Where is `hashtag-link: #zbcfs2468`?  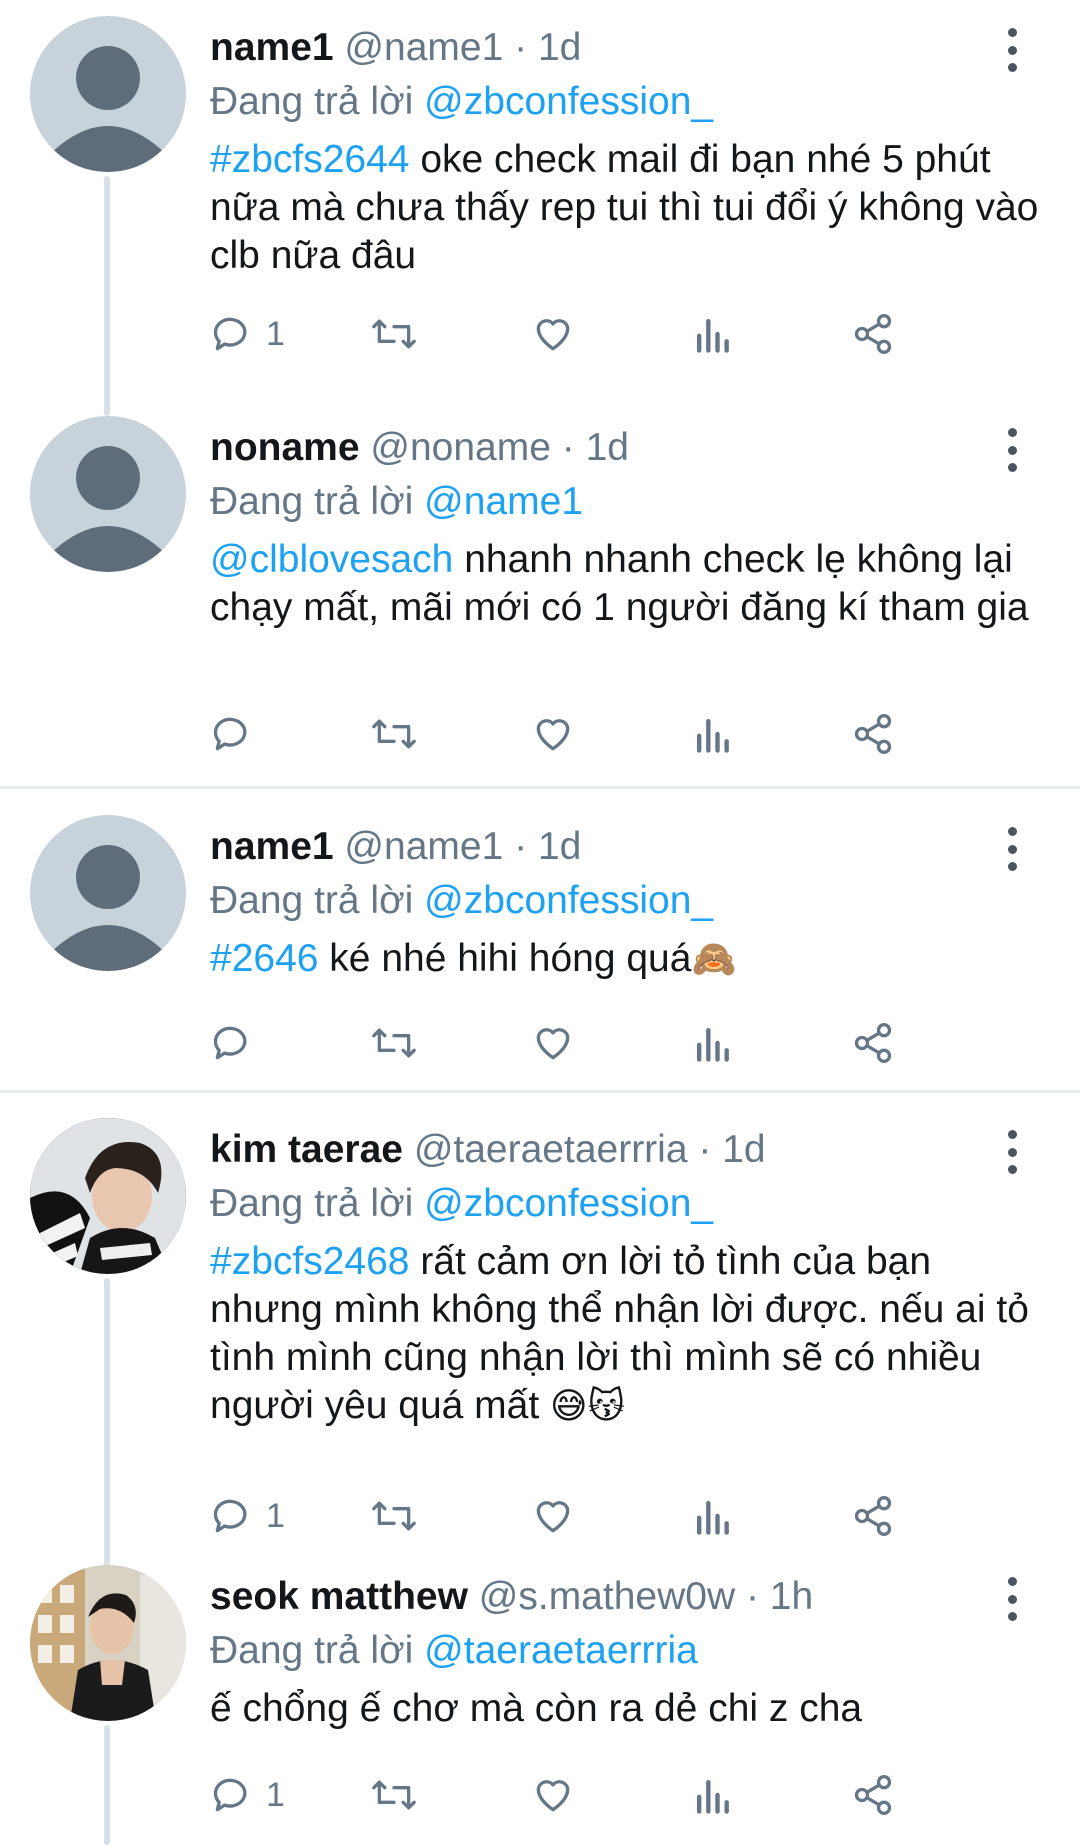
hashtag-link: #zbcfs2468 is located at coordinates (309, 1261).